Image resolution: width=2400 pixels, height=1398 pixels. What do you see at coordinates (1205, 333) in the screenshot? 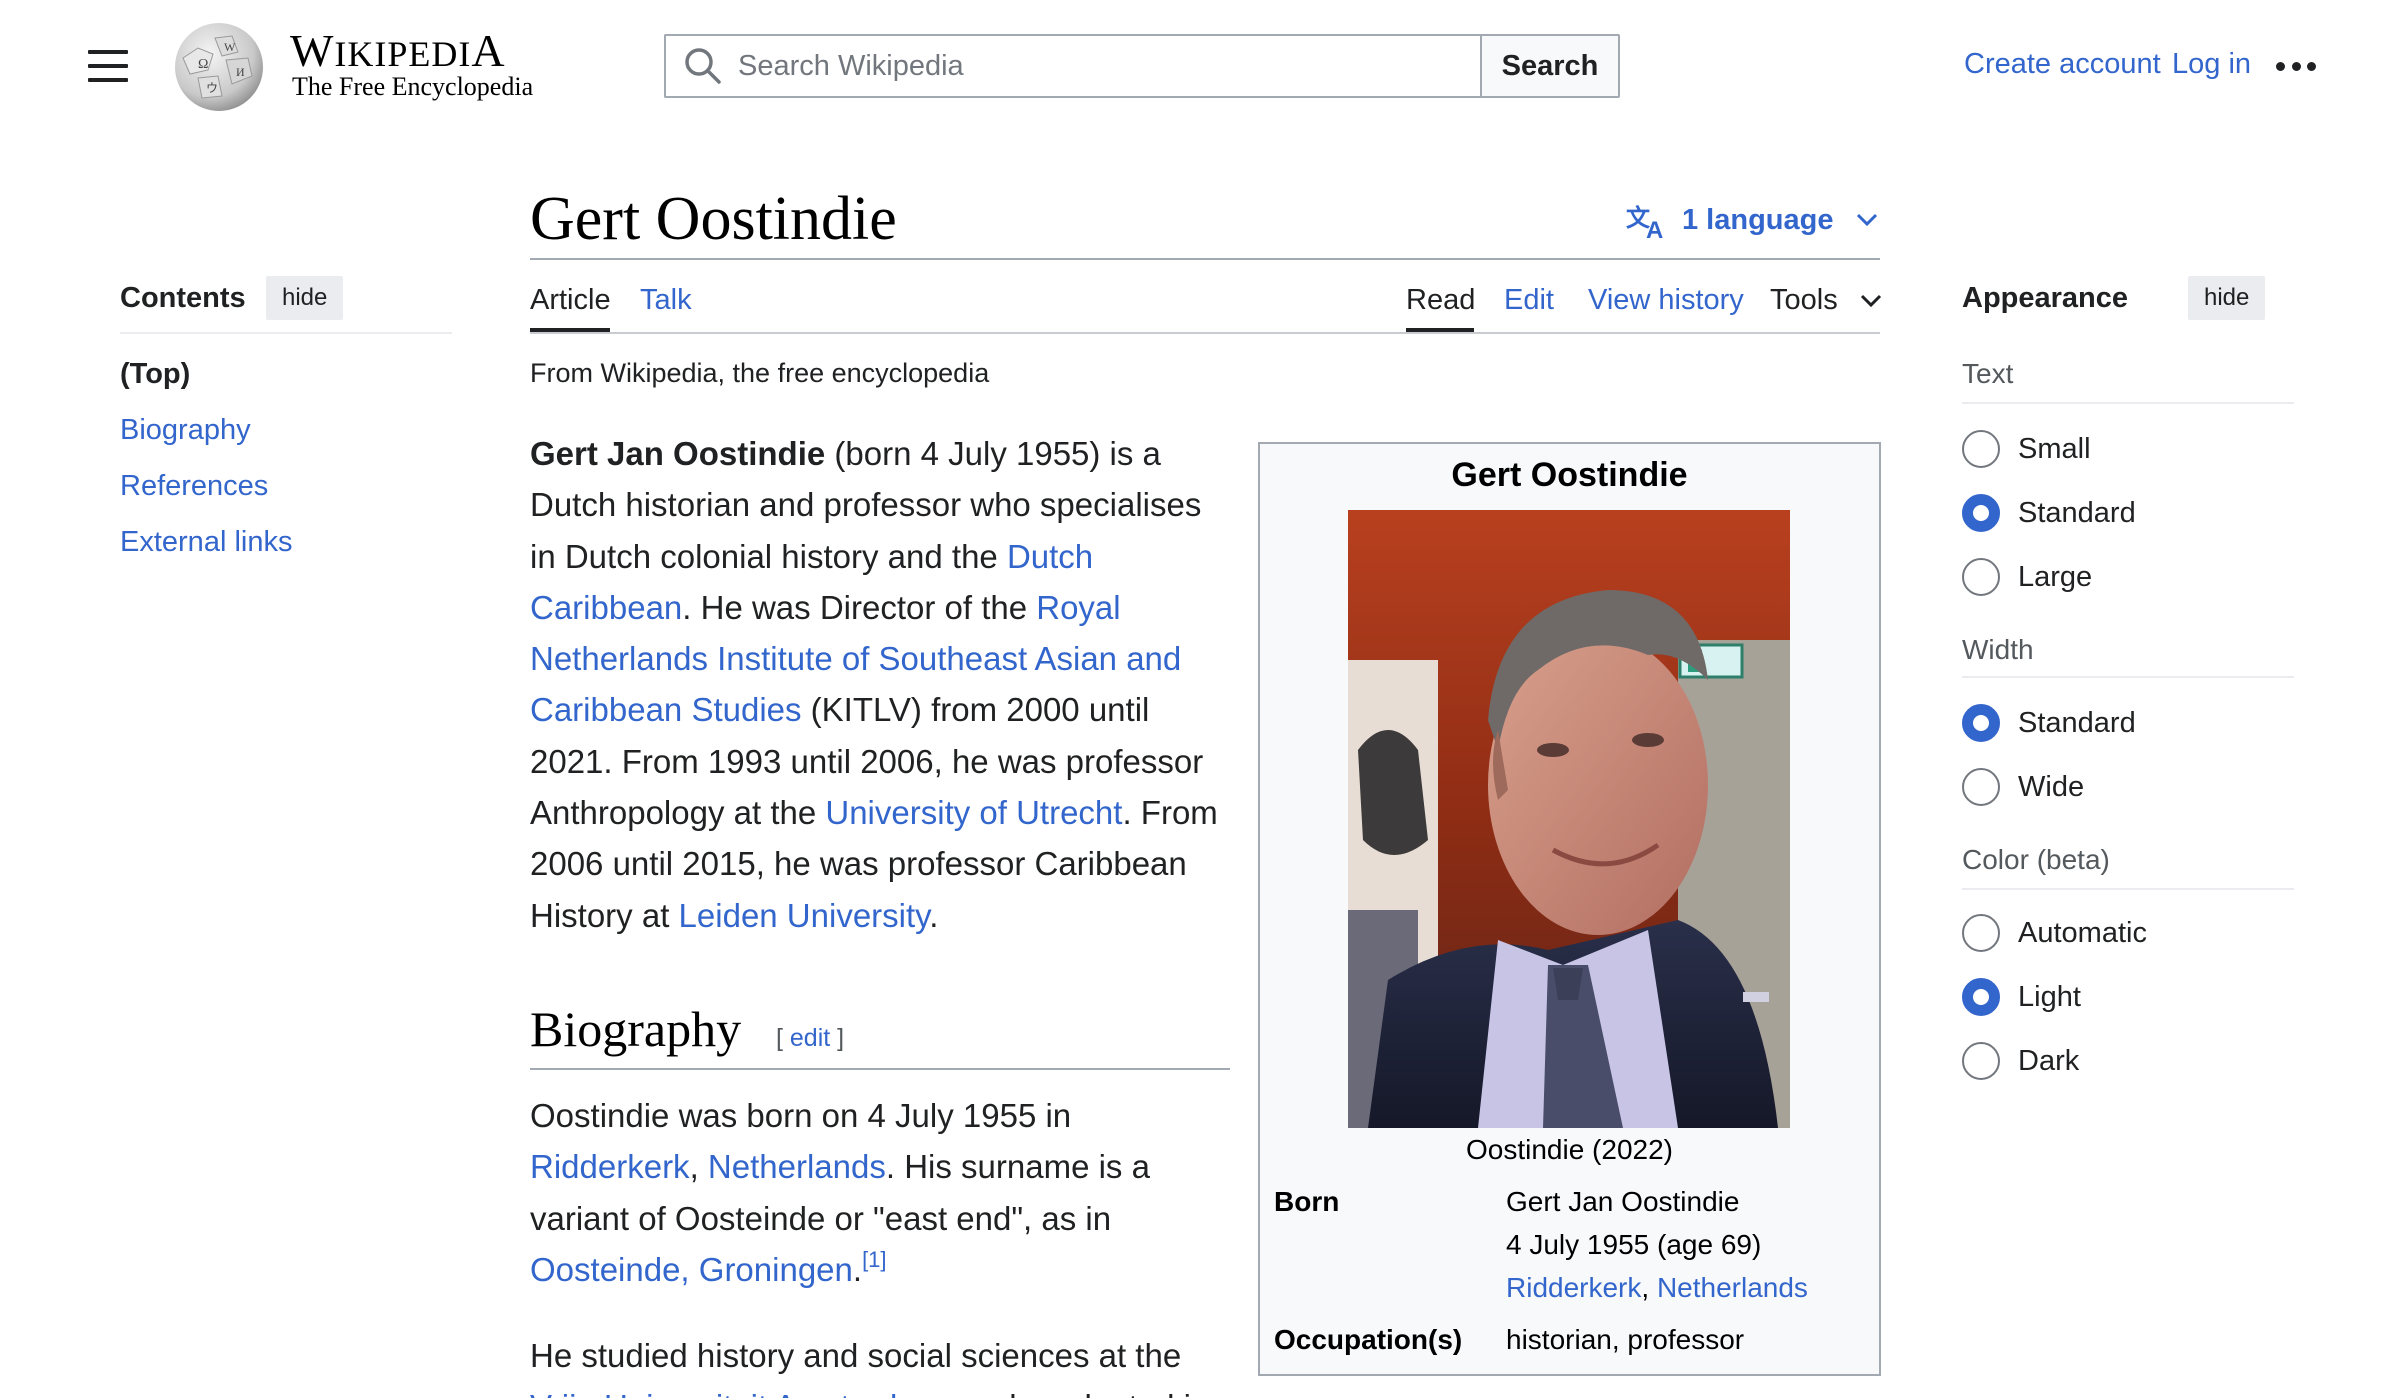
I see `tabs-divider` at bounding box center [1205, 333].